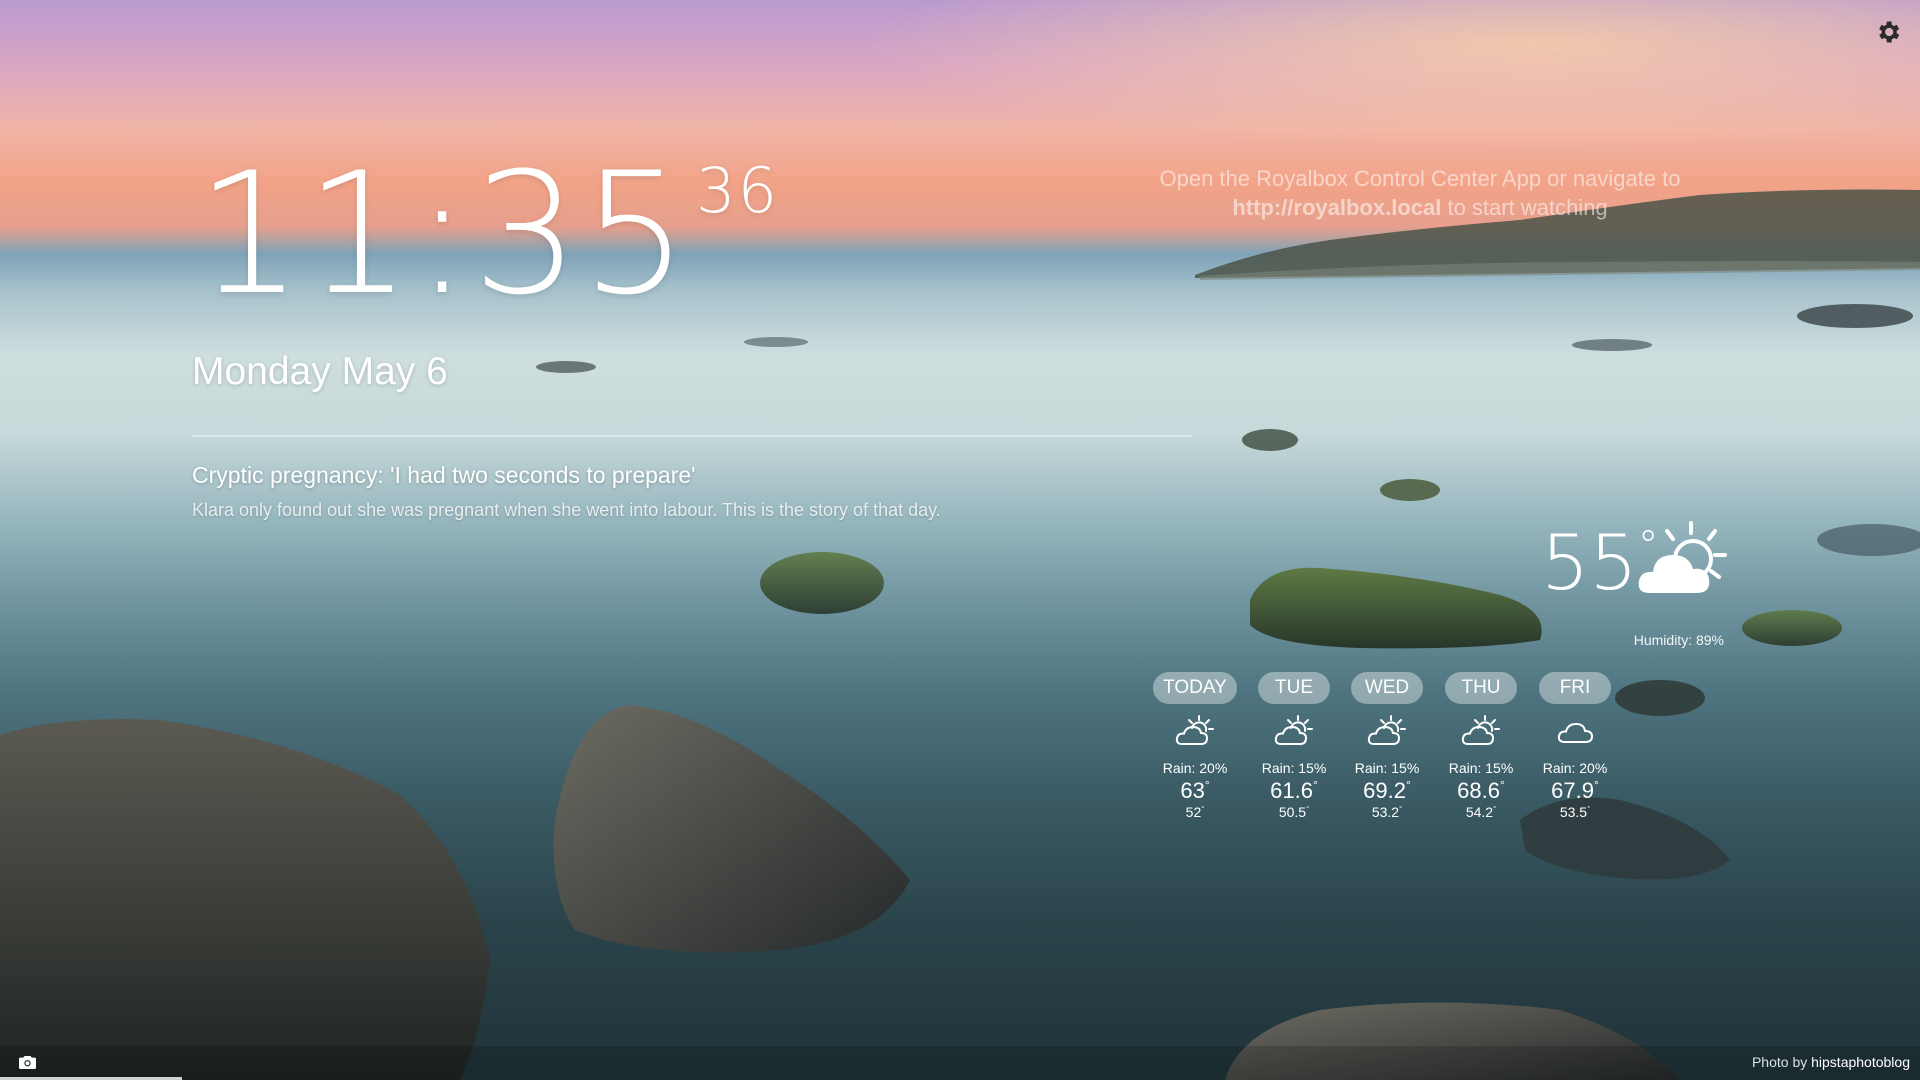 This screenshot has height=1080, width=1920. Describe the element at coordinates (1387, 688) in the screenshot. I see `forecast-day-label: WED` at that location.